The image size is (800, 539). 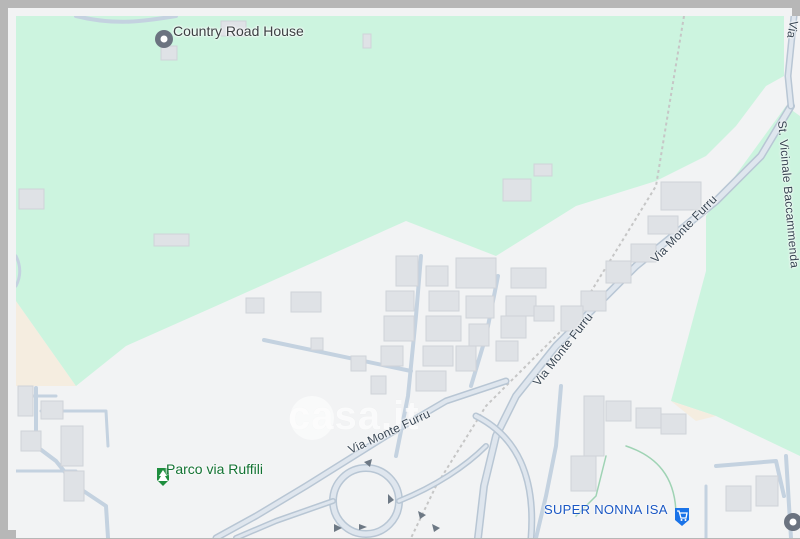 I want to click on poi-label-parco-via-ruffili: Parco via Ruffili, so click(x=214, y=469).